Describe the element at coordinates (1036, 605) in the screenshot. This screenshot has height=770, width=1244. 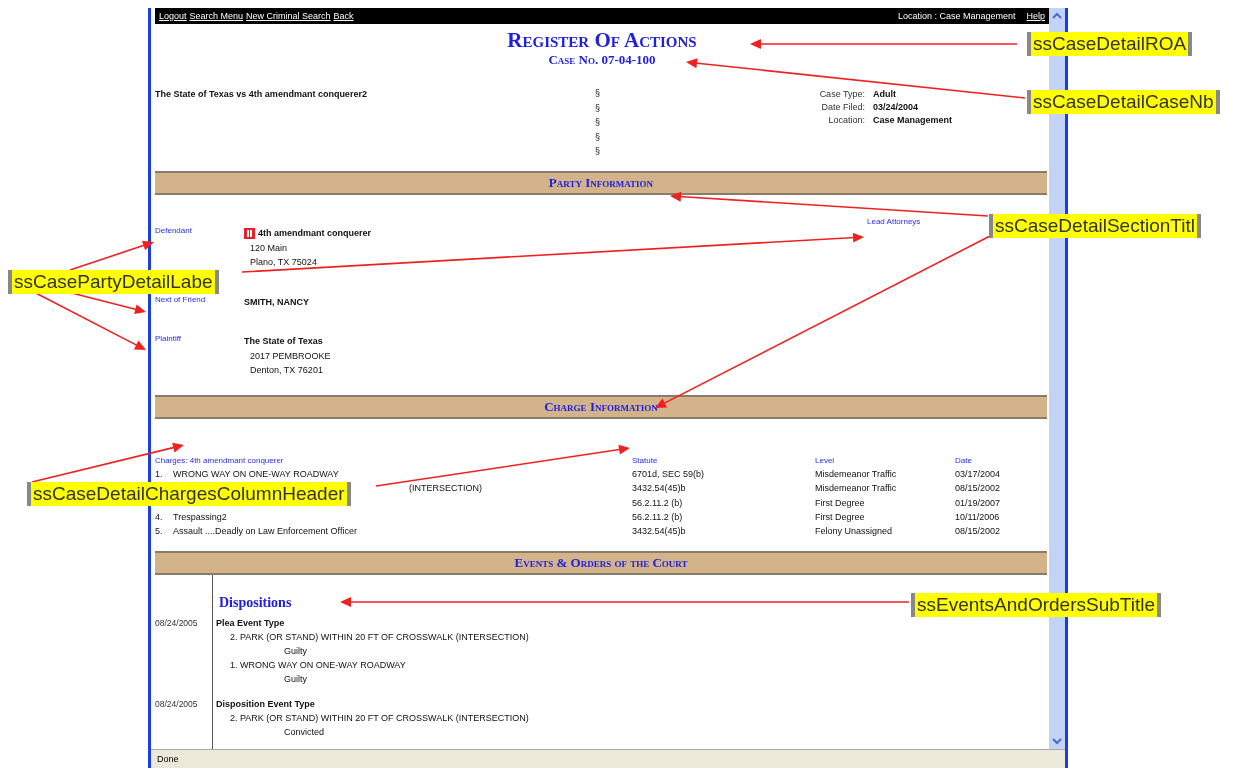
I see `callout-label: ssEventsAndOrdersSubTitle` at that location.